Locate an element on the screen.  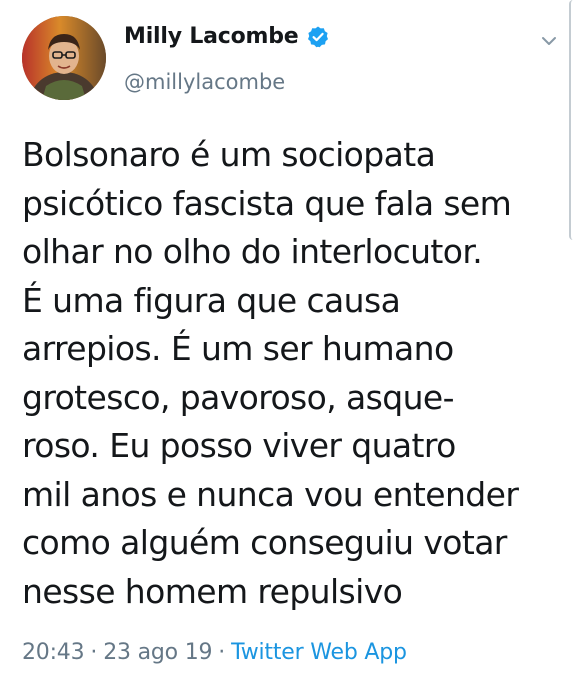
tweet-text-line: mil anos e nunca vou entender is located at coordinates (270, 494).